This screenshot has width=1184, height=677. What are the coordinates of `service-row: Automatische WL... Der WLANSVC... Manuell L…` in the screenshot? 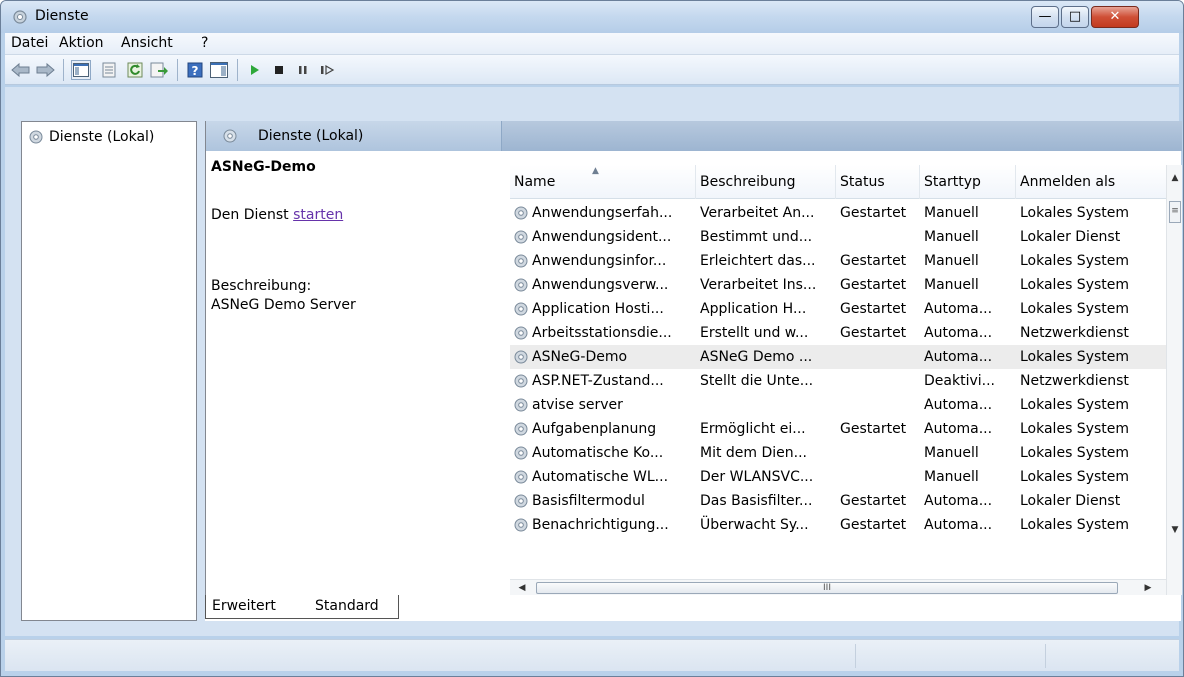 It's located at (838, 477).